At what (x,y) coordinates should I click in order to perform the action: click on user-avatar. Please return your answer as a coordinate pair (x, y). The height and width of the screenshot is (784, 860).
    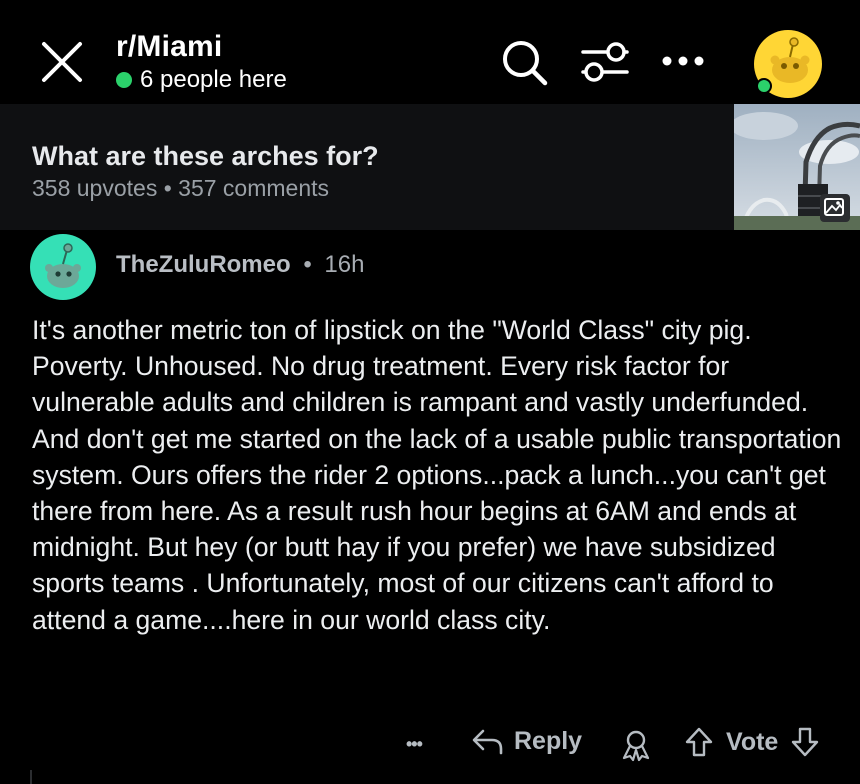
    Looking at the image, I should click on (788, 64).